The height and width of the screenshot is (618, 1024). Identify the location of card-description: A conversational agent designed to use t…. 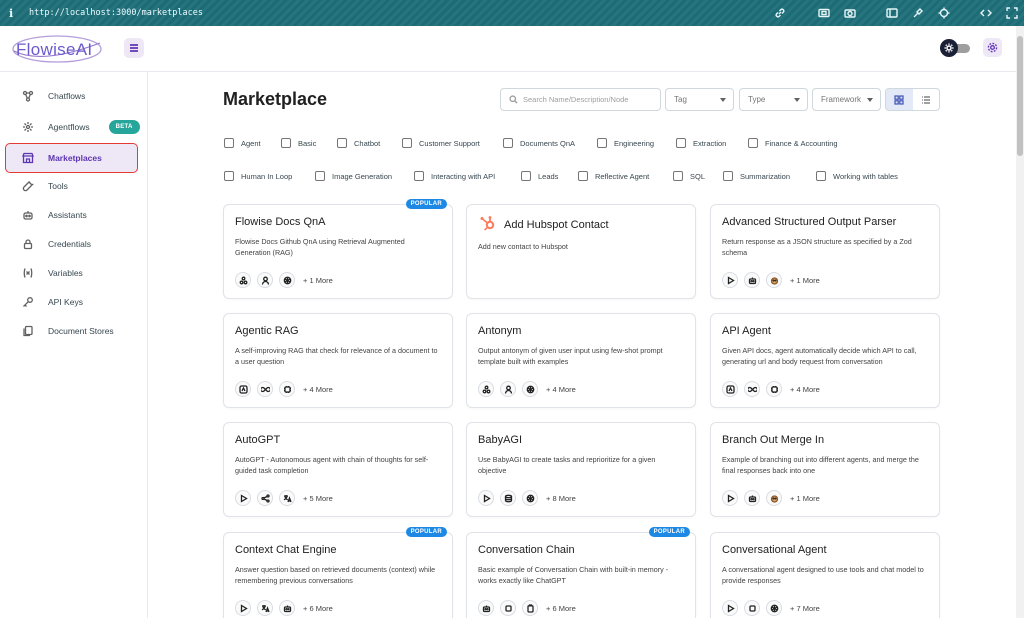
(823, 575).